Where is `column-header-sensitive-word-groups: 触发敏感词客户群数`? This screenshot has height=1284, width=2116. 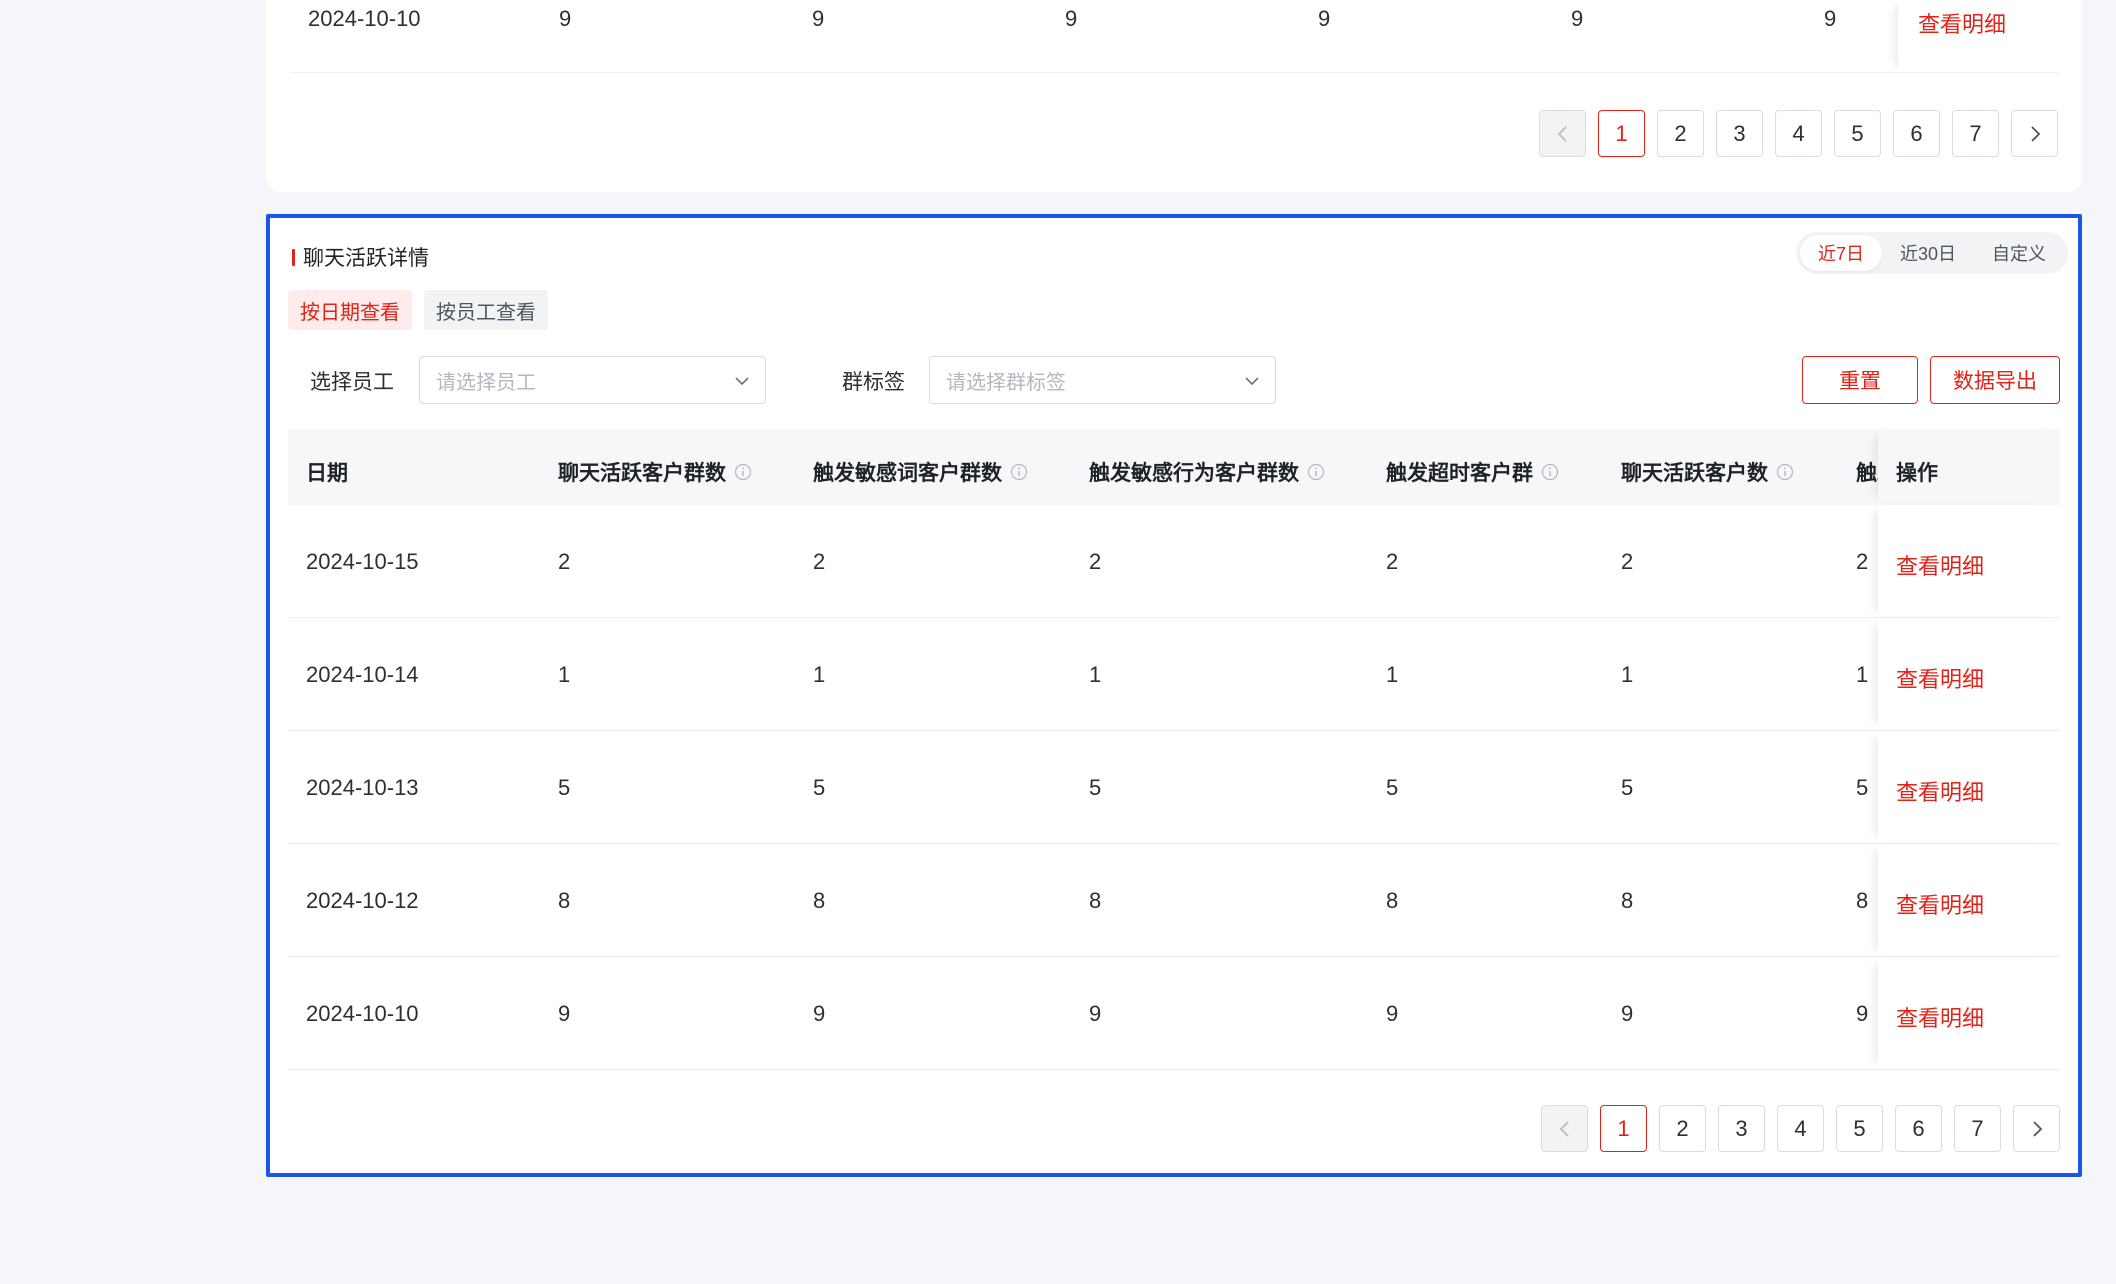
column-header-sensitive-word-groups: 触发敏感词客户群数 is located at coordinates (920, 472).